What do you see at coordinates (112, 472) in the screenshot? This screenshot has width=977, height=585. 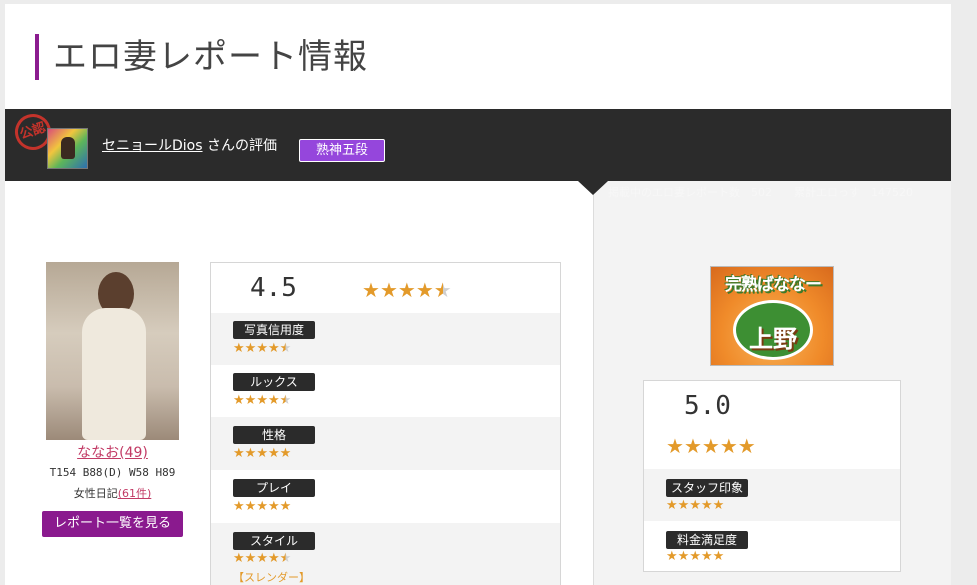 I see `girl-spec: T154 B88(D) W58 H89` at bounding box center [112, 472].